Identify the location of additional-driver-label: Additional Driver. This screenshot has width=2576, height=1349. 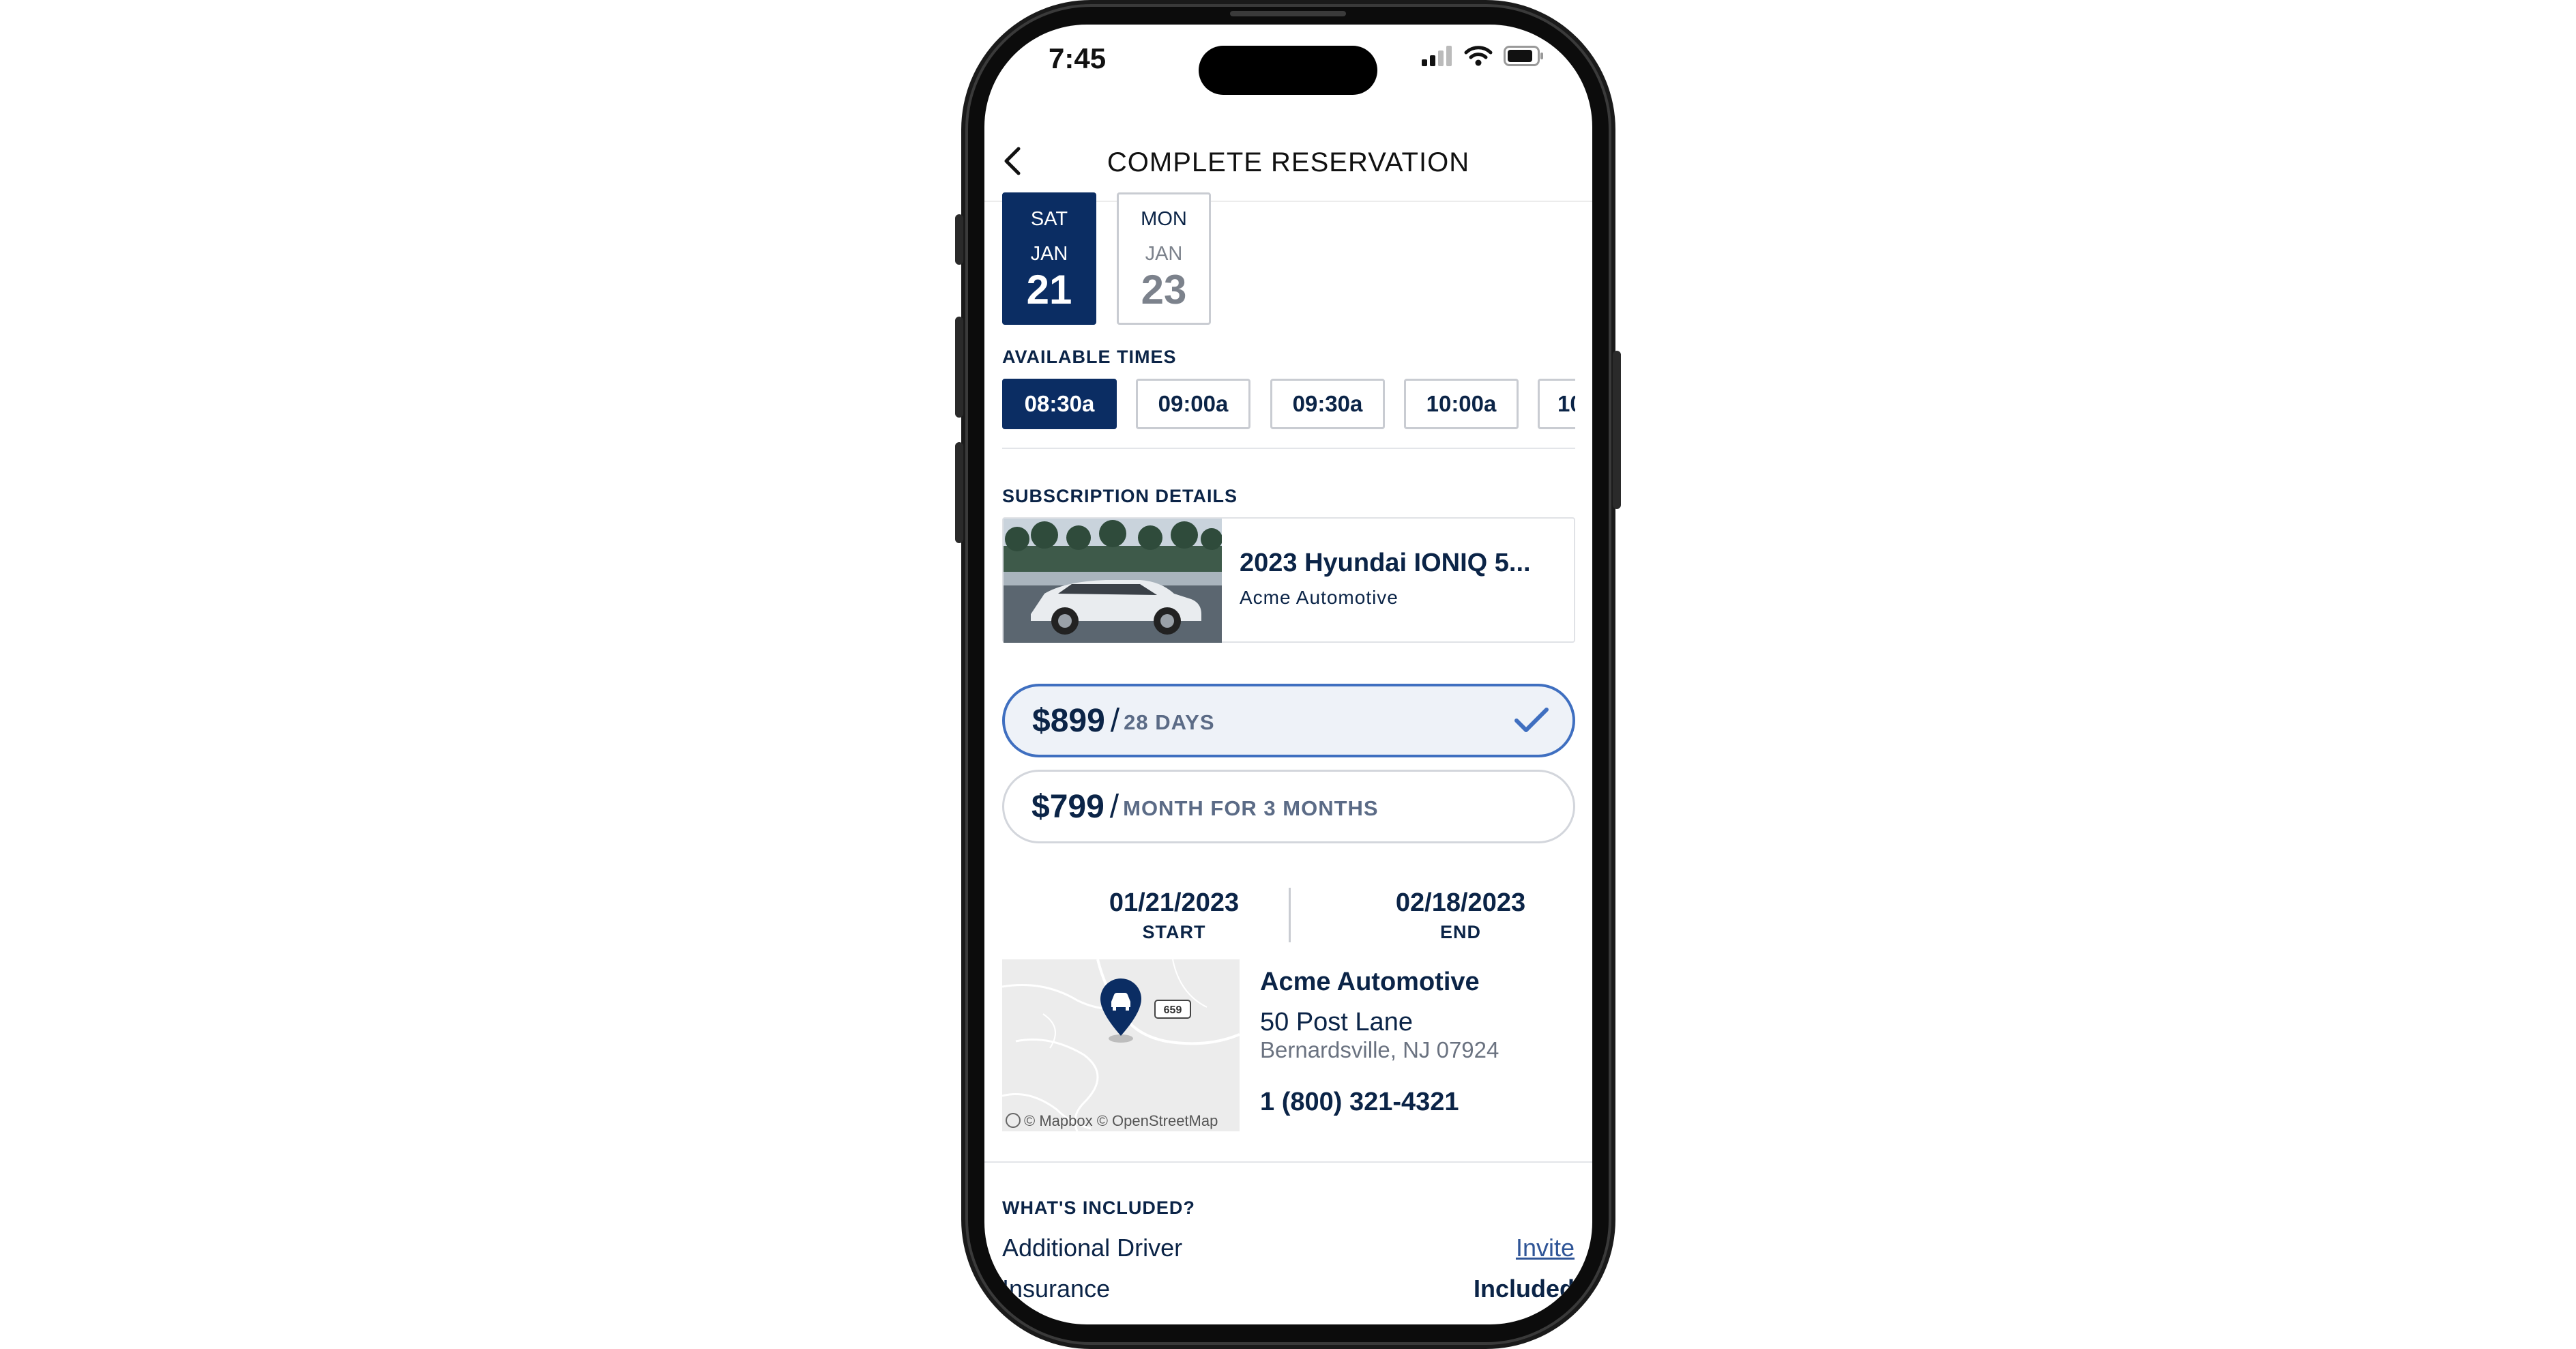
(1092, 1248).